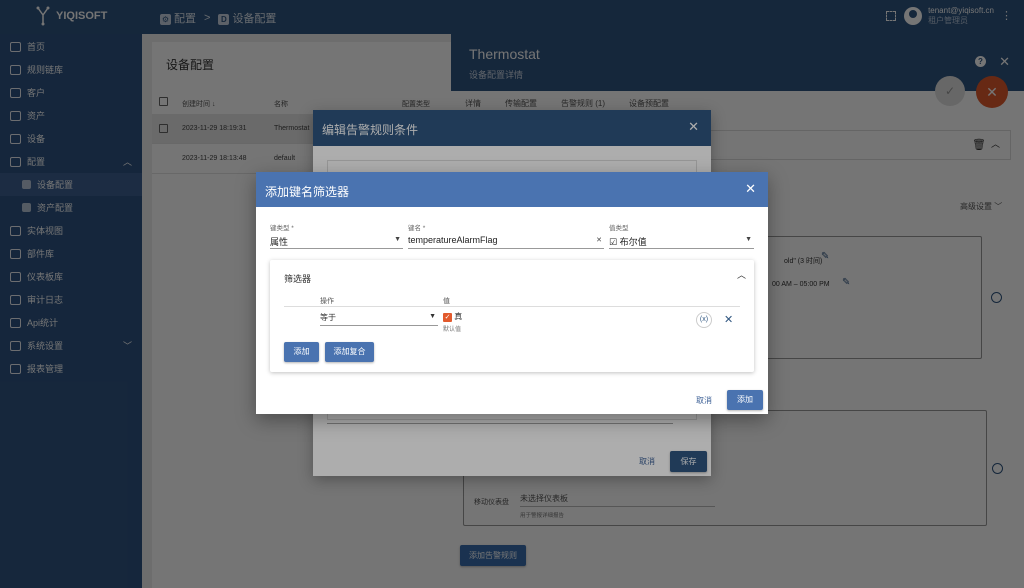 The width and height of the screenshot is (1024, 588). I want to click on close-icon: ✕, so click(750, 189).